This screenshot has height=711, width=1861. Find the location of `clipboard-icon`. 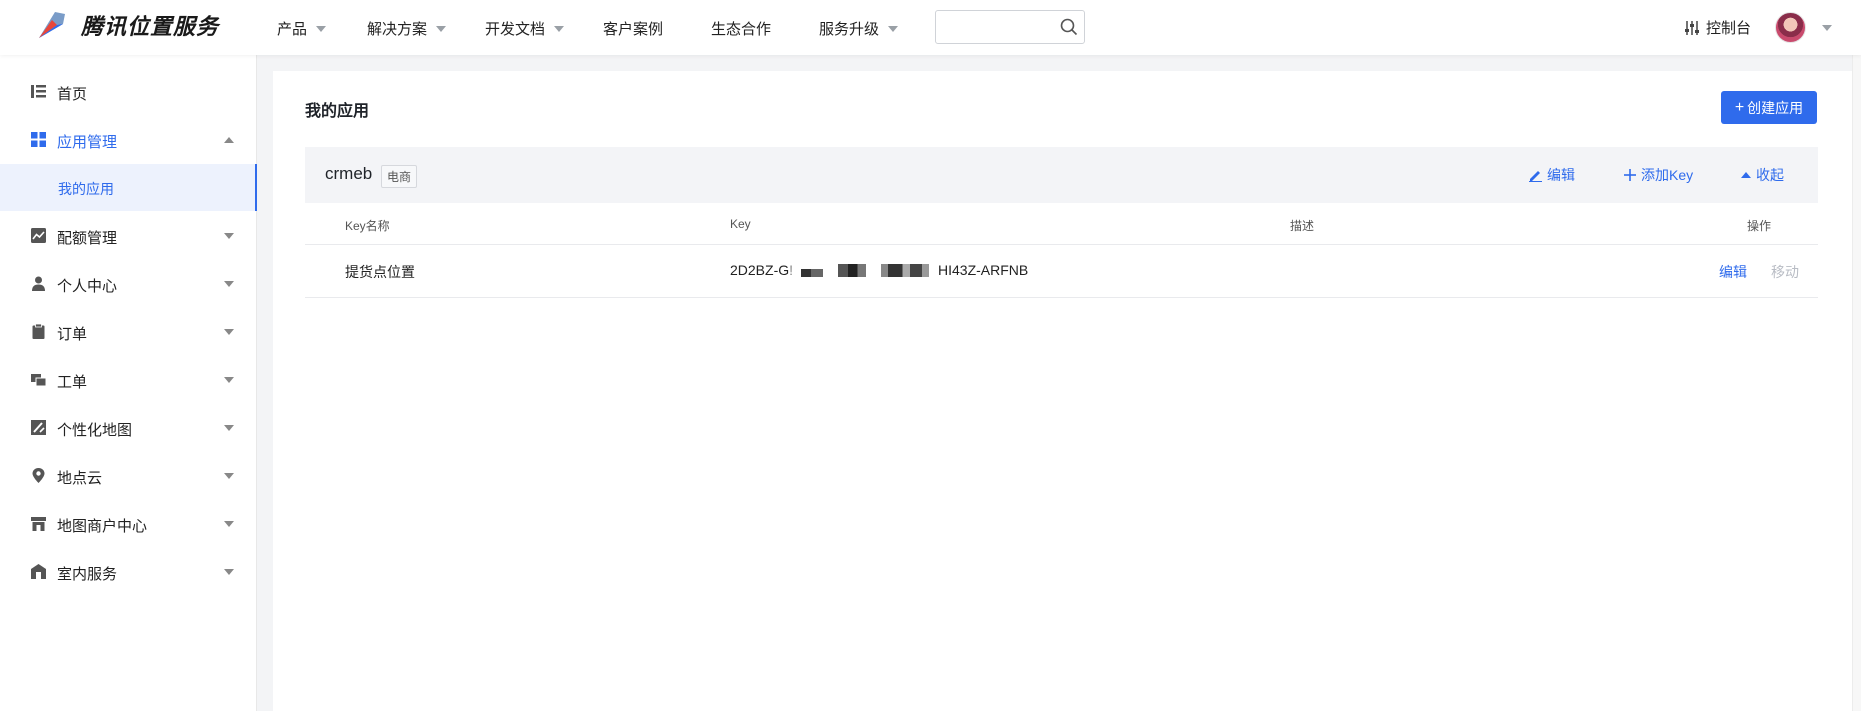

clipboard-icon is located at coordinates (38, 331).